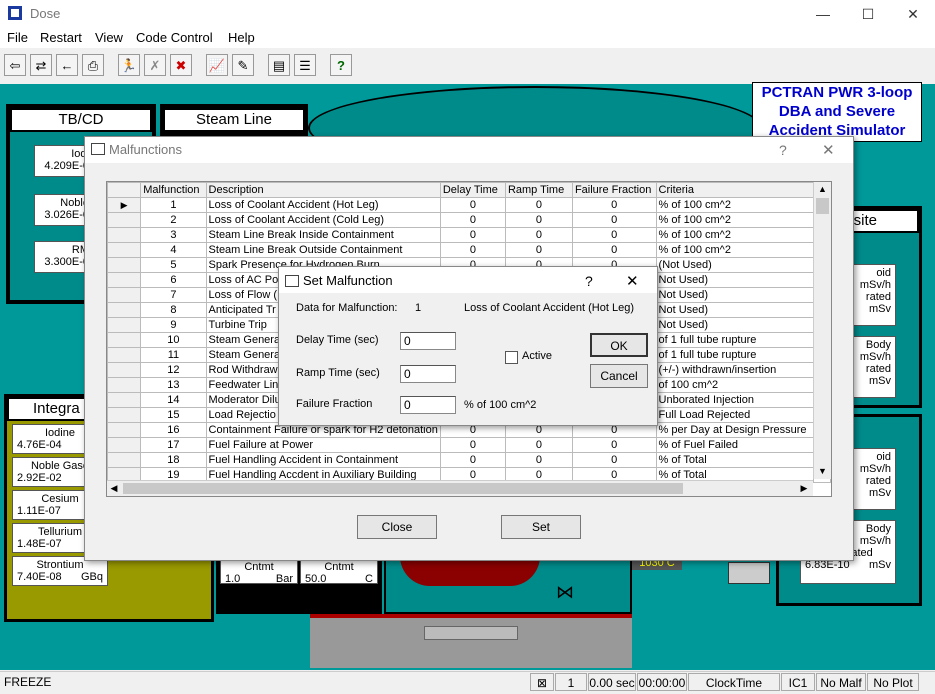 Image resolution: width=935 pixels, height=694 pixels. What do you see at coordinates (428, 374) in the screenshot?
I see `ramp-time-input: 0` at bounding box center [428, 374].